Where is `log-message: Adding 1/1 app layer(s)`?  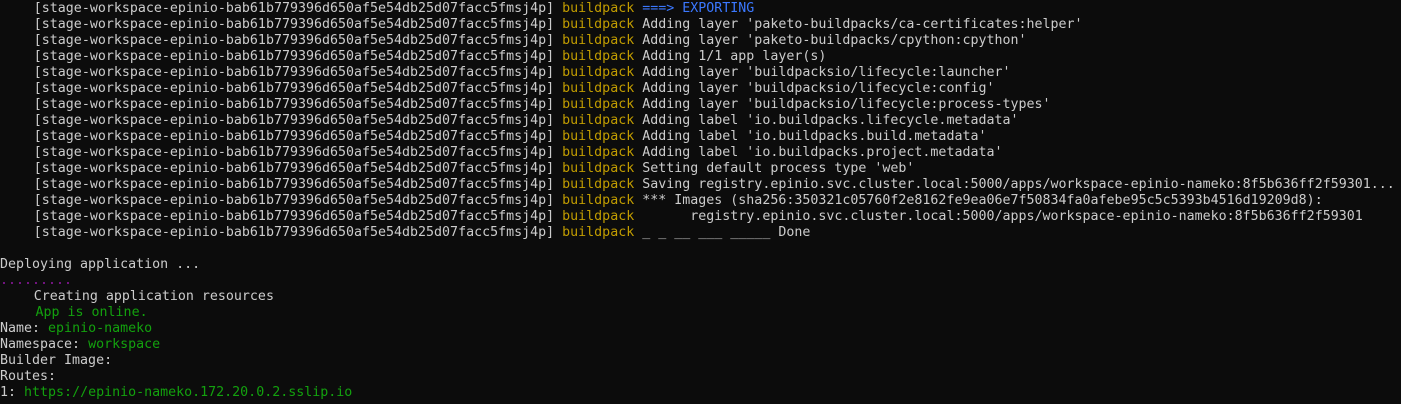
log-message: Adding 1/1 app layer(s) is located at coordinates (734, 56).